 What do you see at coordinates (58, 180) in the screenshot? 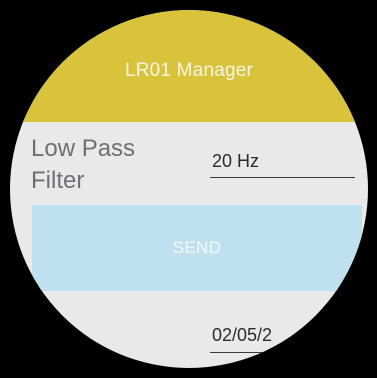
I see `filter-label-line2: Filter` at bounding box center [58, 180].